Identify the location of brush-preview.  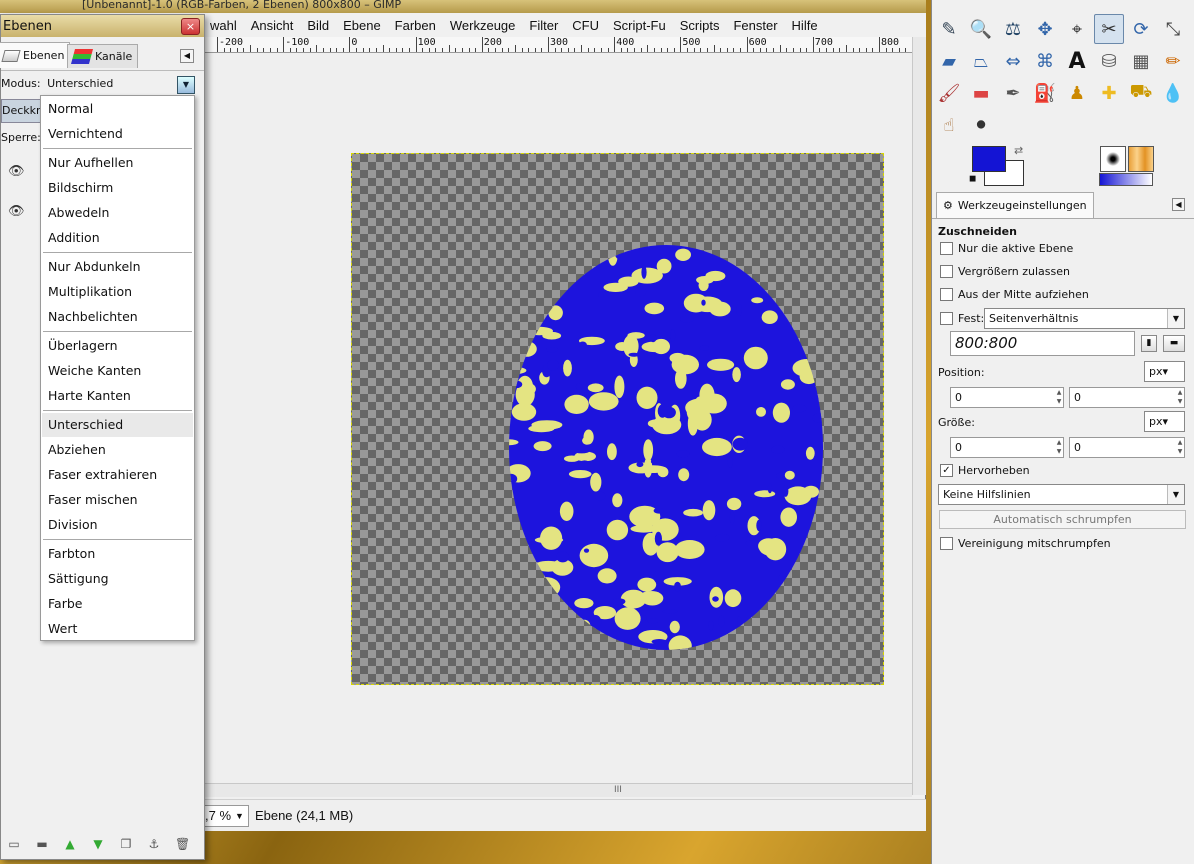
(1113, 159).